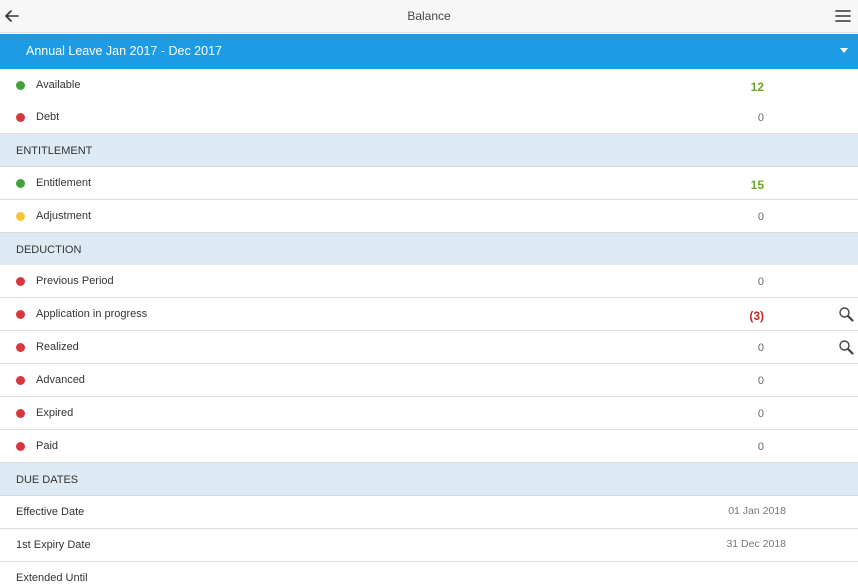  Describe the element at coordinates (47, 480) in the screenshot. I see `section-title: DUE DATES` at that location.